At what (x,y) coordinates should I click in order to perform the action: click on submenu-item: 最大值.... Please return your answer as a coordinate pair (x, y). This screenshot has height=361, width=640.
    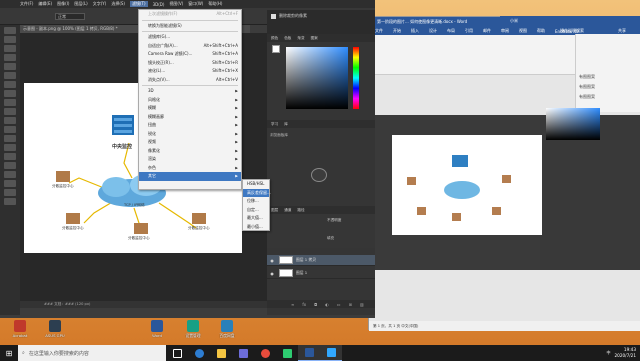
    Looking at the image, I should click on (256, 218).